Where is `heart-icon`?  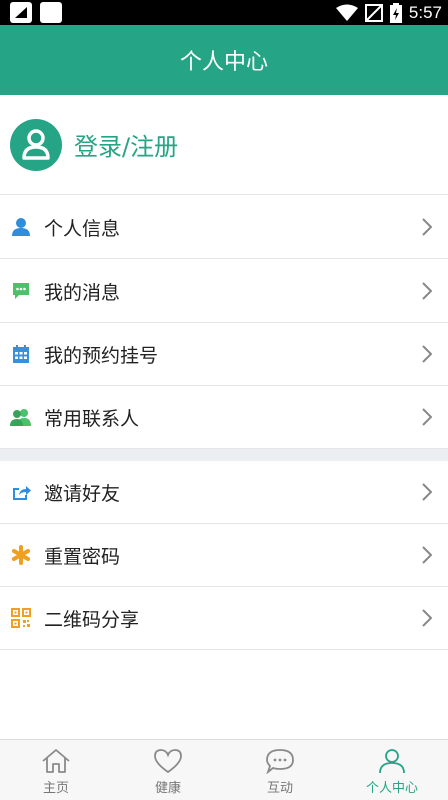 heart-icon is located at coordinates (168, 761).